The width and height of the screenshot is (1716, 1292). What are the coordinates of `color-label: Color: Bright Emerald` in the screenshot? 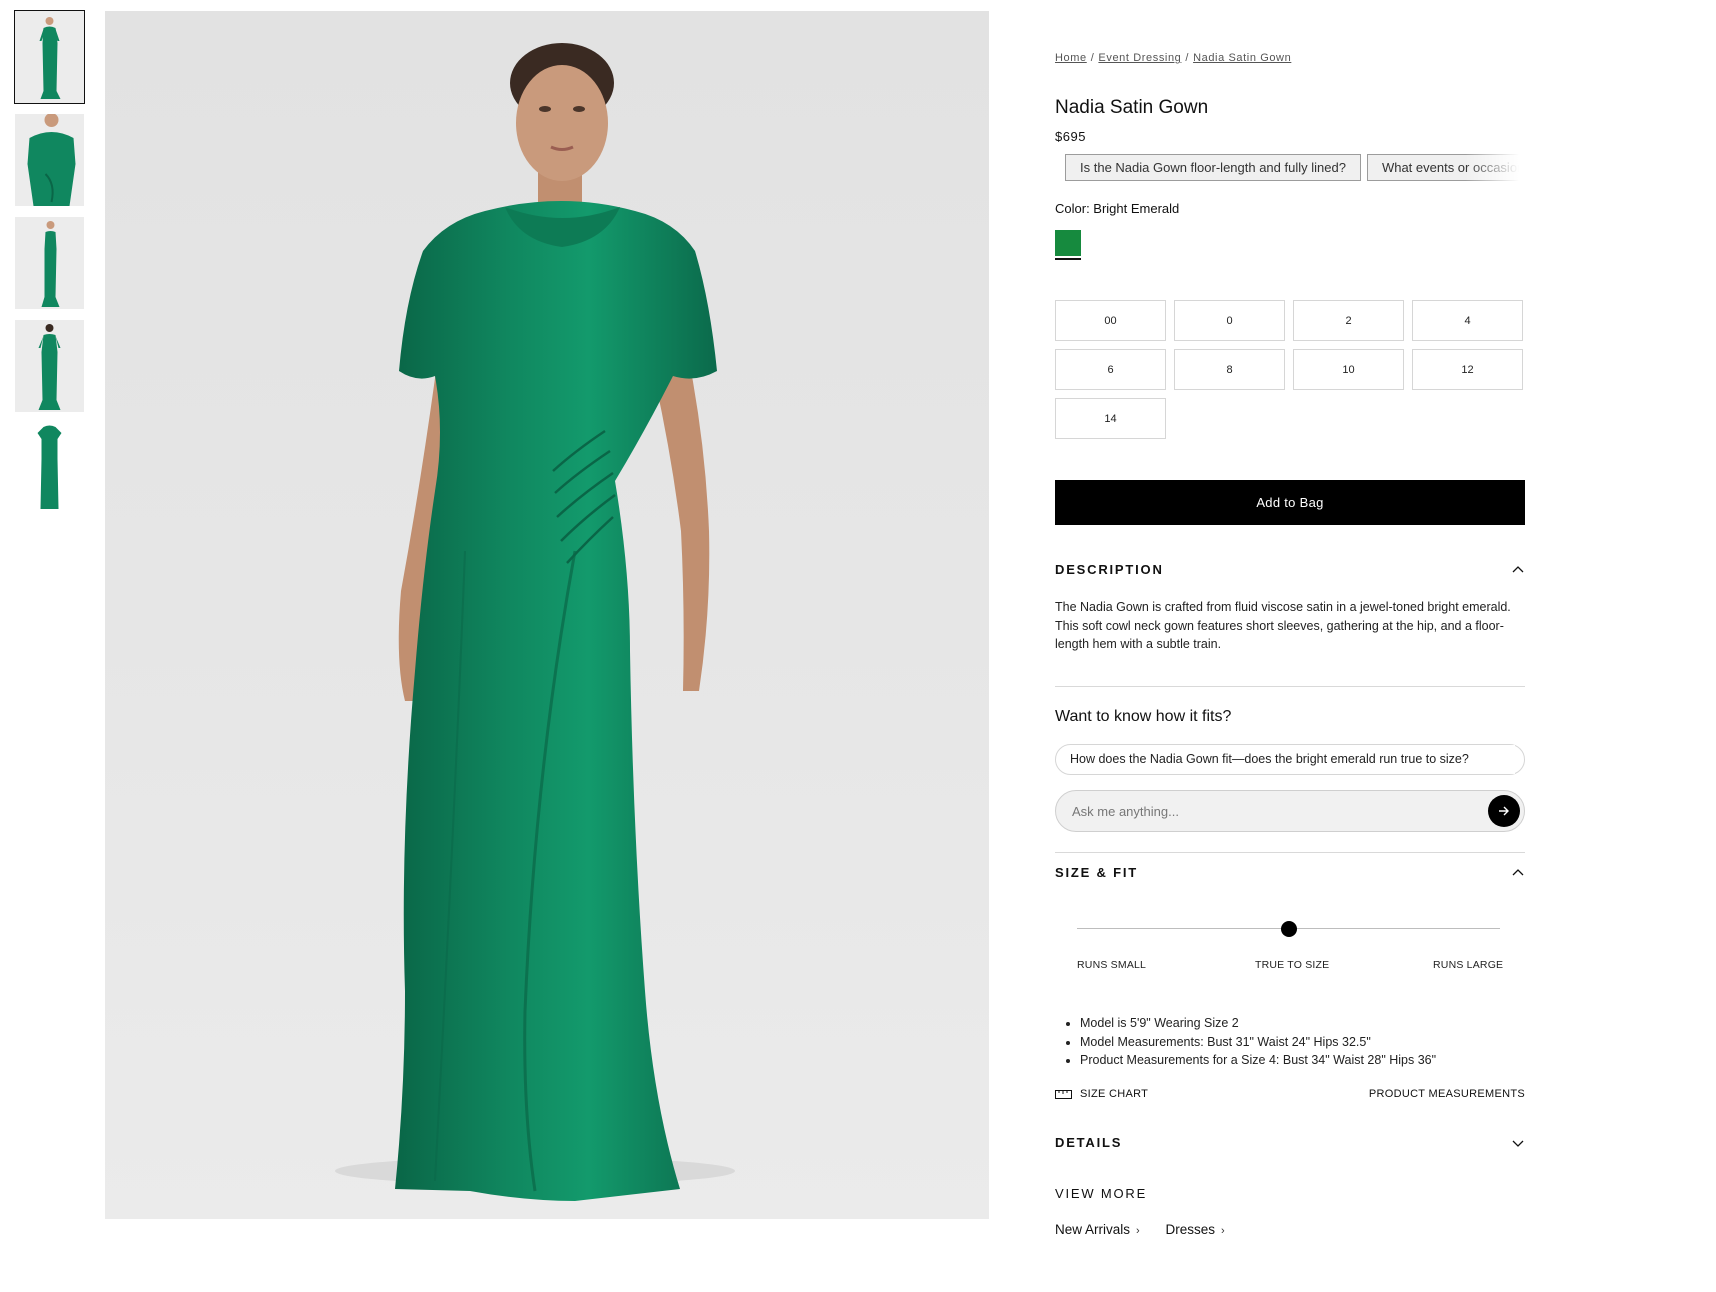 It's located at (1117, 208).